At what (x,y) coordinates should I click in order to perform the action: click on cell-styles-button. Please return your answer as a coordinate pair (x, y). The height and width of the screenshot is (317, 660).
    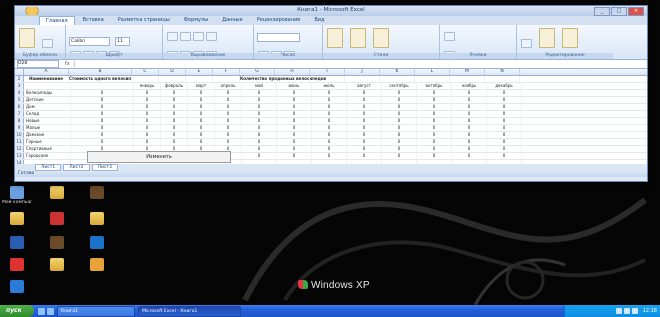
    Looking at the image, I should click on (381, 38).